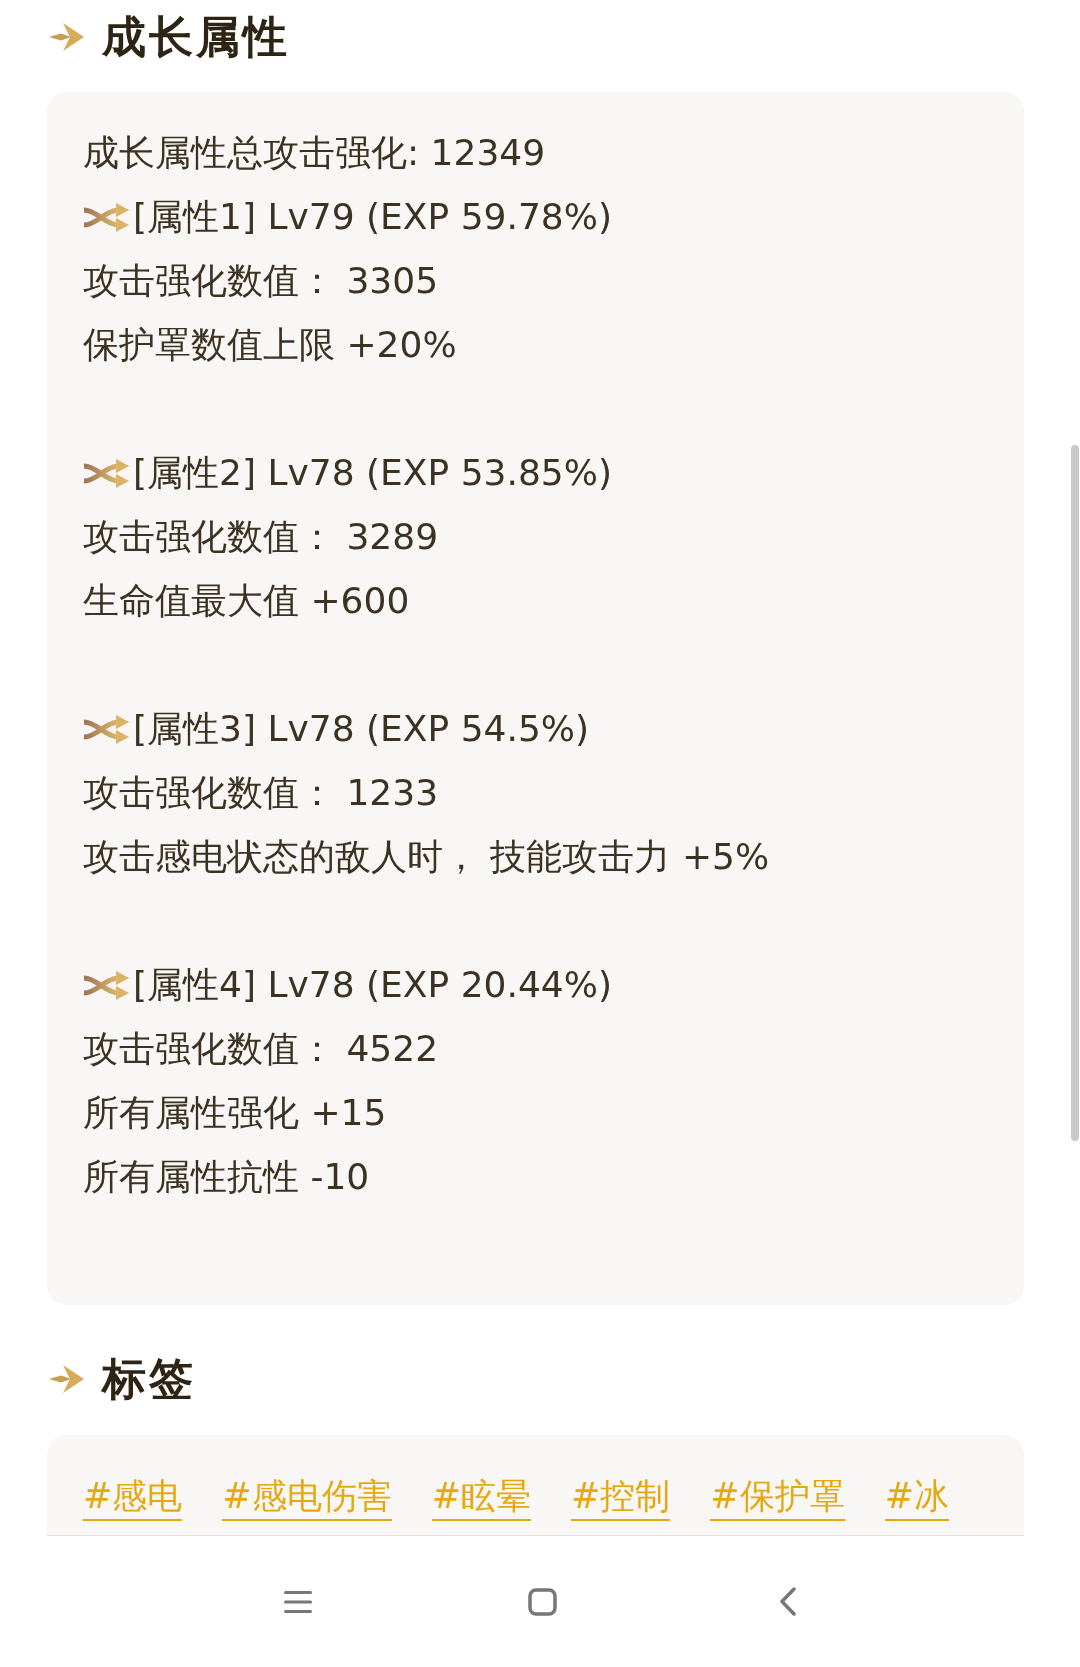  What do you see at coordinates (196, 37) in the screenshot?
I see `section-heading: 成长属性` at bounding box center [196, 37].